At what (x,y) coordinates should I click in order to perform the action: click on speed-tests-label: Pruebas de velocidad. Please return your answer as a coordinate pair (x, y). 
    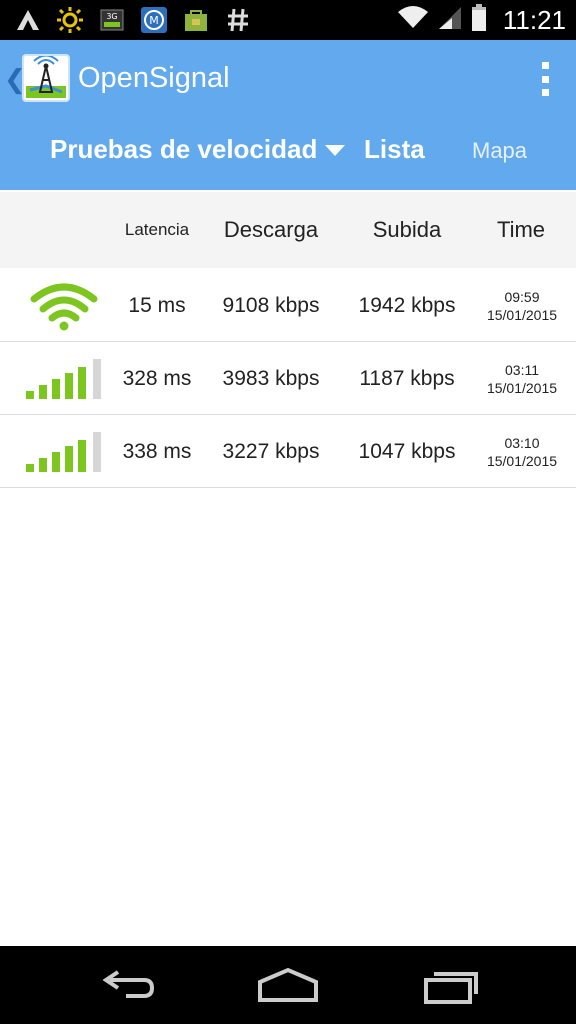
    Looking at the image, I should click on (184, 149).